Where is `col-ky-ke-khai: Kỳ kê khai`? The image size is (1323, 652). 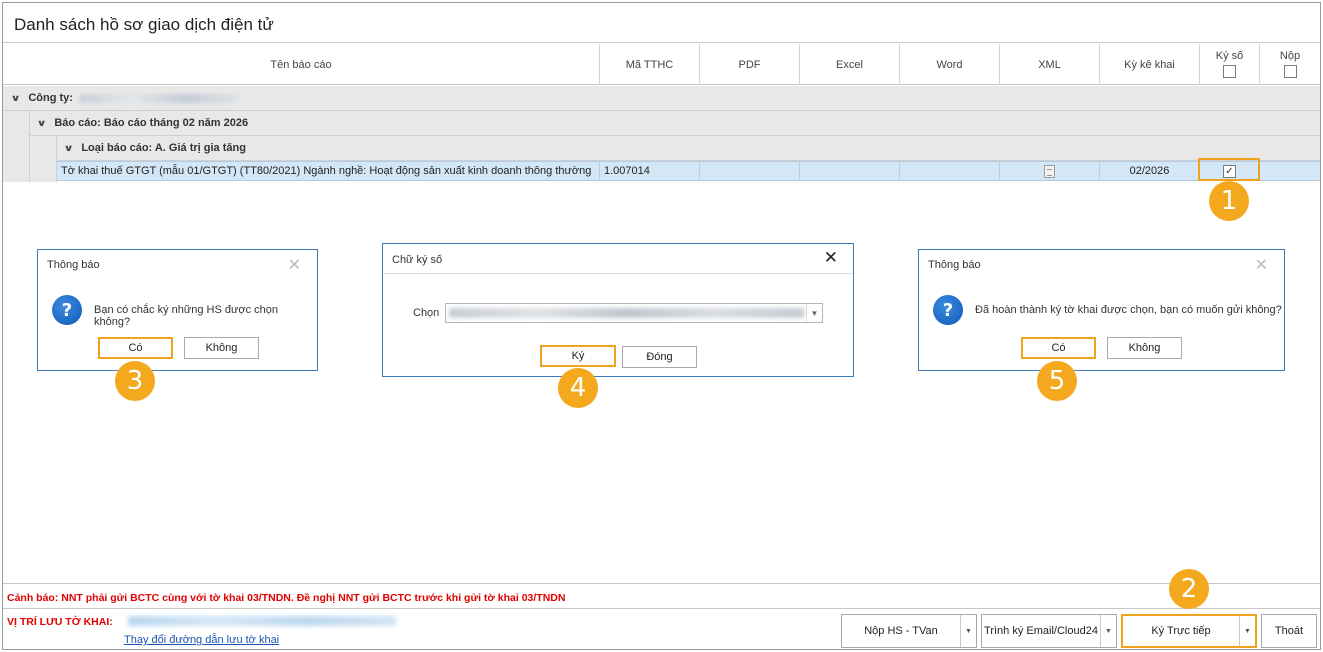 col-ky-ke-khai: Kỳ kê khai is located at coordinates (1150, 64).